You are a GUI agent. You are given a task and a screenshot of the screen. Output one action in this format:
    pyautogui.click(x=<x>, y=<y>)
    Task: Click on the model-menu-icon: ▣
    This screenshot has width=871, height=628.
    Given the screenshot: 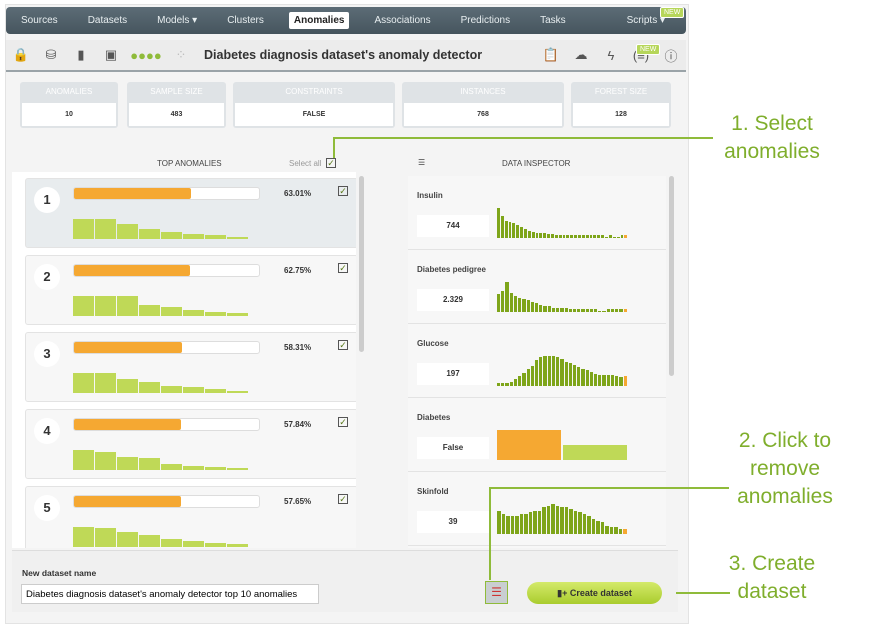 What is the action you would take?
    pyautogui.click(x=111, y=55)
    